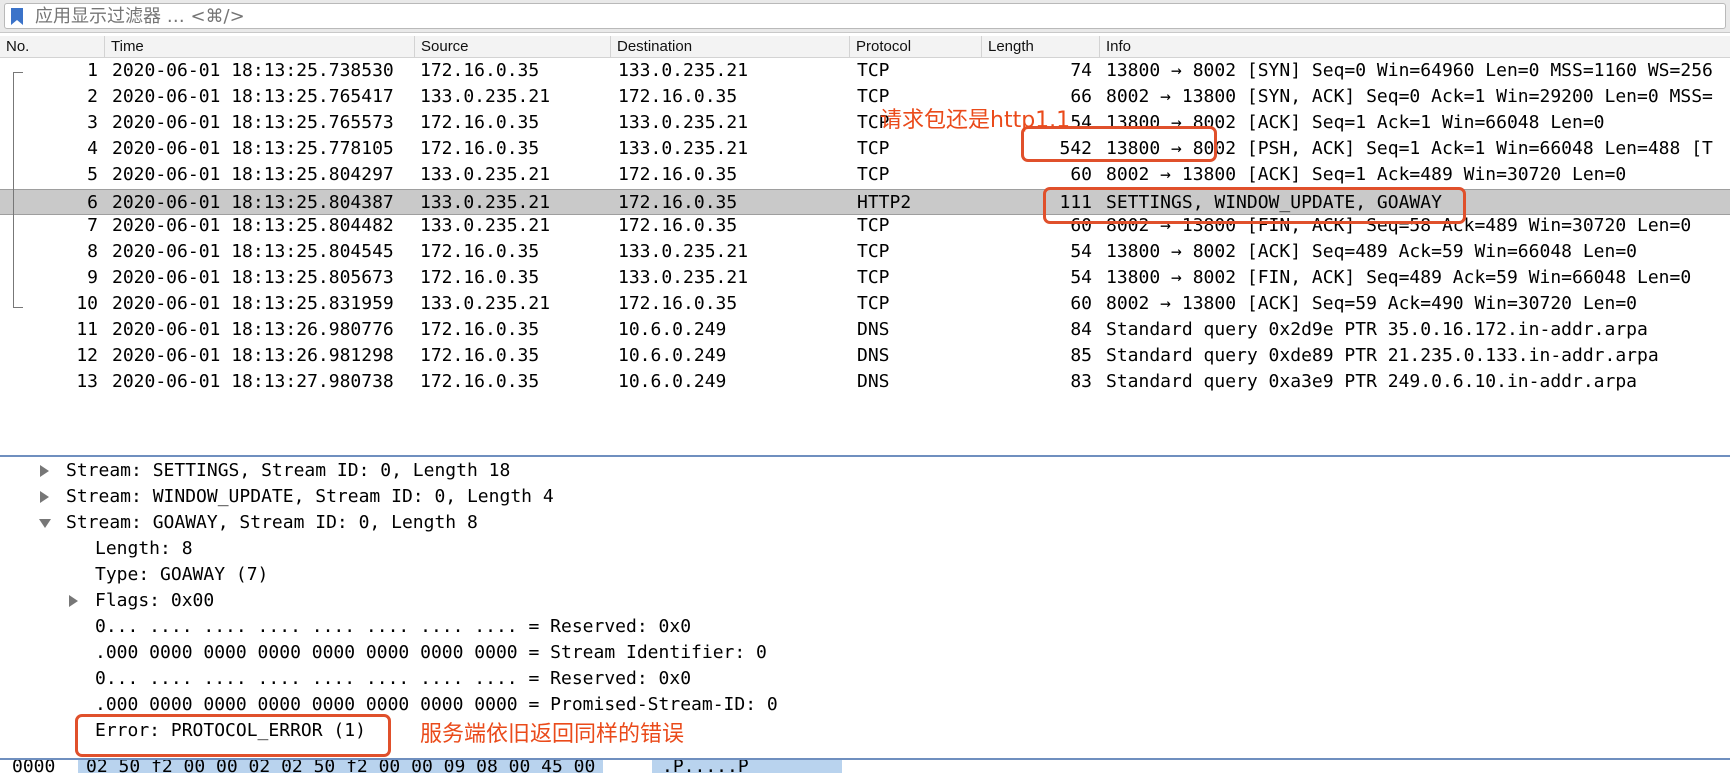 This screenshot has height=773, width=1730. What do you see at coordinates (253, 70) in the screenshot?
I see `packet-time: 2020-06-01 18:13:25.738530` at bounding box center [253, 70].